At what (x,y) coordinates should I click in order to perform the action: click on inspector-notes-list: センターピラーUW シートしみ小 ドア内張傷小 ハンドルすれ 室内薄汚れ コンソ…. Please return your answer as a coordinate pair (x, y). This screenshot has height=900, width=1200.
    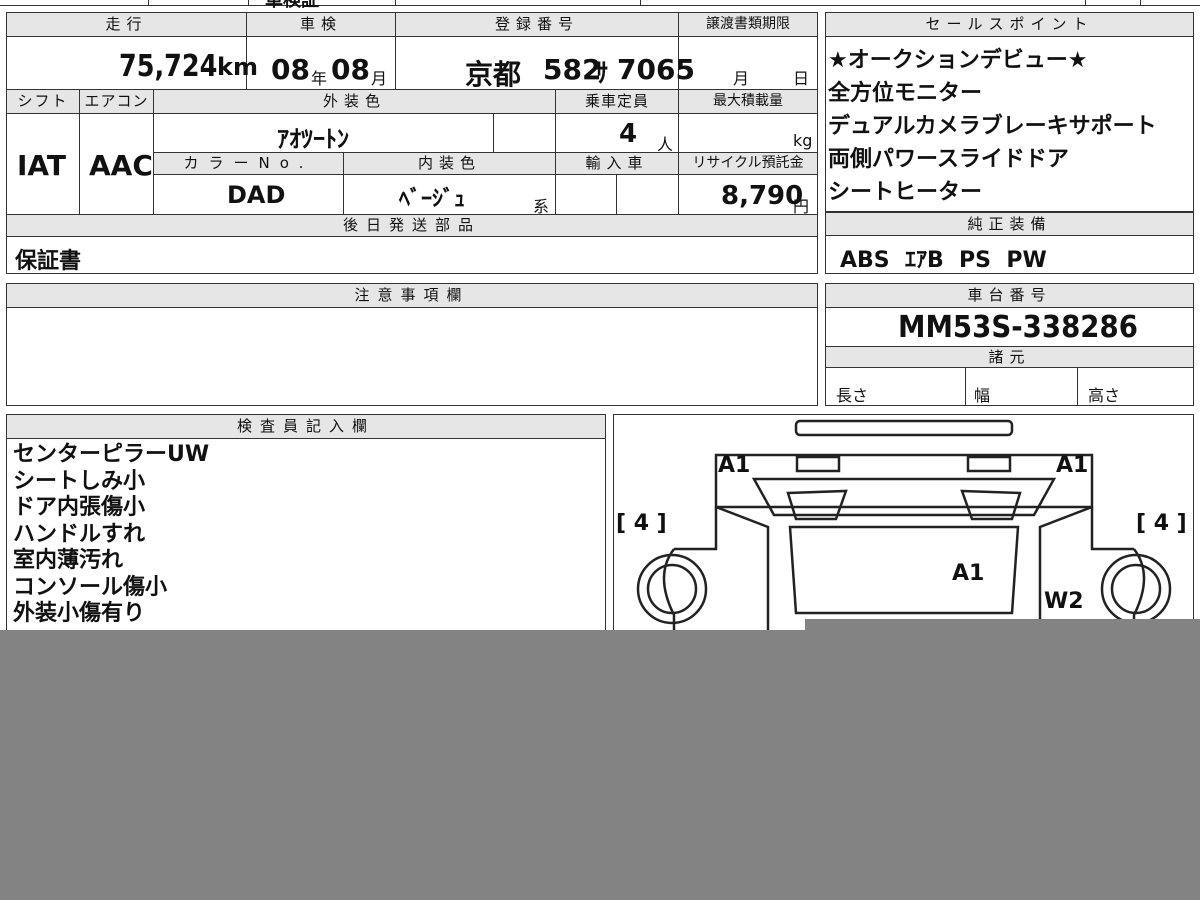
    Looking at the image, I should click on (308, 535).